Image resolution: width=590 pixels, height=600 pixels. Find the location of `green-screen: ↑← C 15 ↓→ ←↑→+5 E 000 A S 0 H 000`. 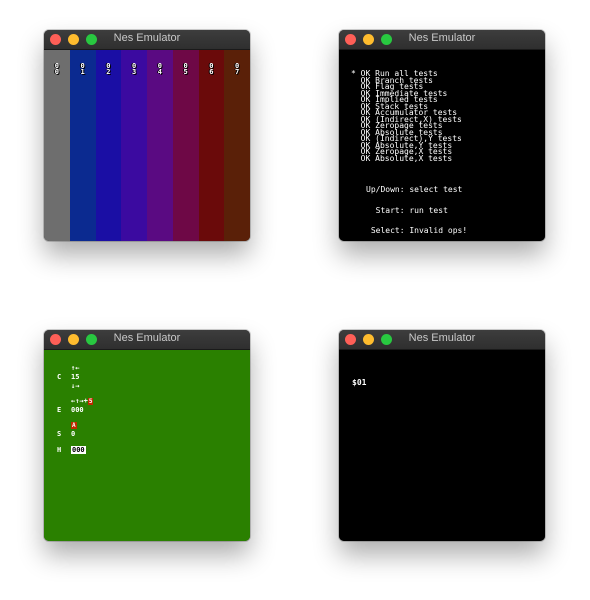

green-screen: ↑← C 15 ↓→ ←↑→+5 E 000 A S 0 H 000 is located at coordinates (147, 445).